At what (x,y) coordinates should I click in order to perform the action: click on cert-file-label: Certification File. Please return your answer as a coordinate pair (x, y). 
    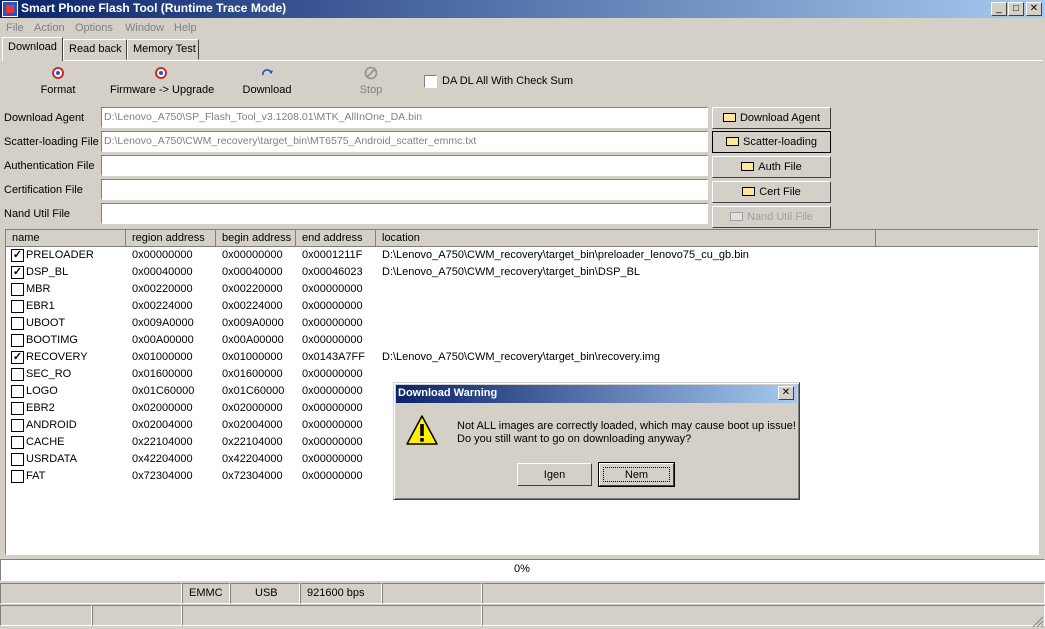
    Looking at the image, I should click on (43, 190).